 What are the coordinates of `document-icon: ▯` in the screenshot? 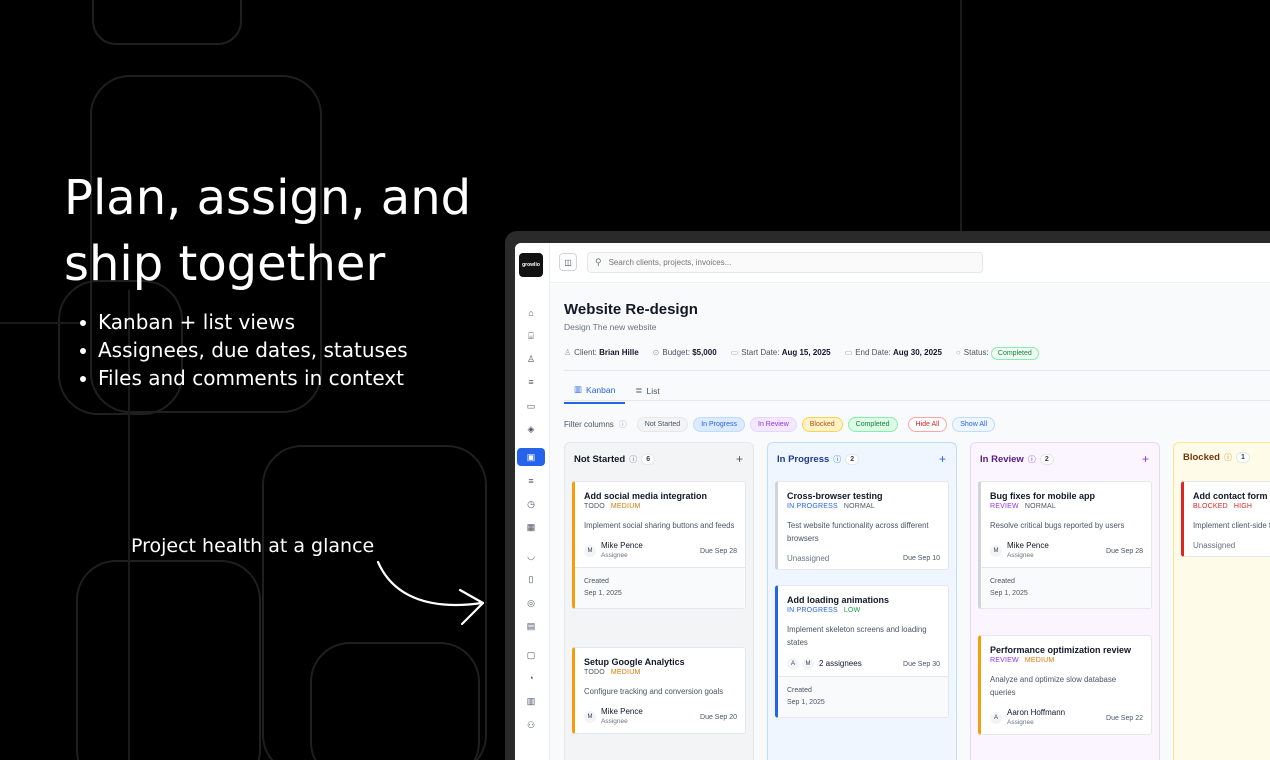 It's located at (531, 579).